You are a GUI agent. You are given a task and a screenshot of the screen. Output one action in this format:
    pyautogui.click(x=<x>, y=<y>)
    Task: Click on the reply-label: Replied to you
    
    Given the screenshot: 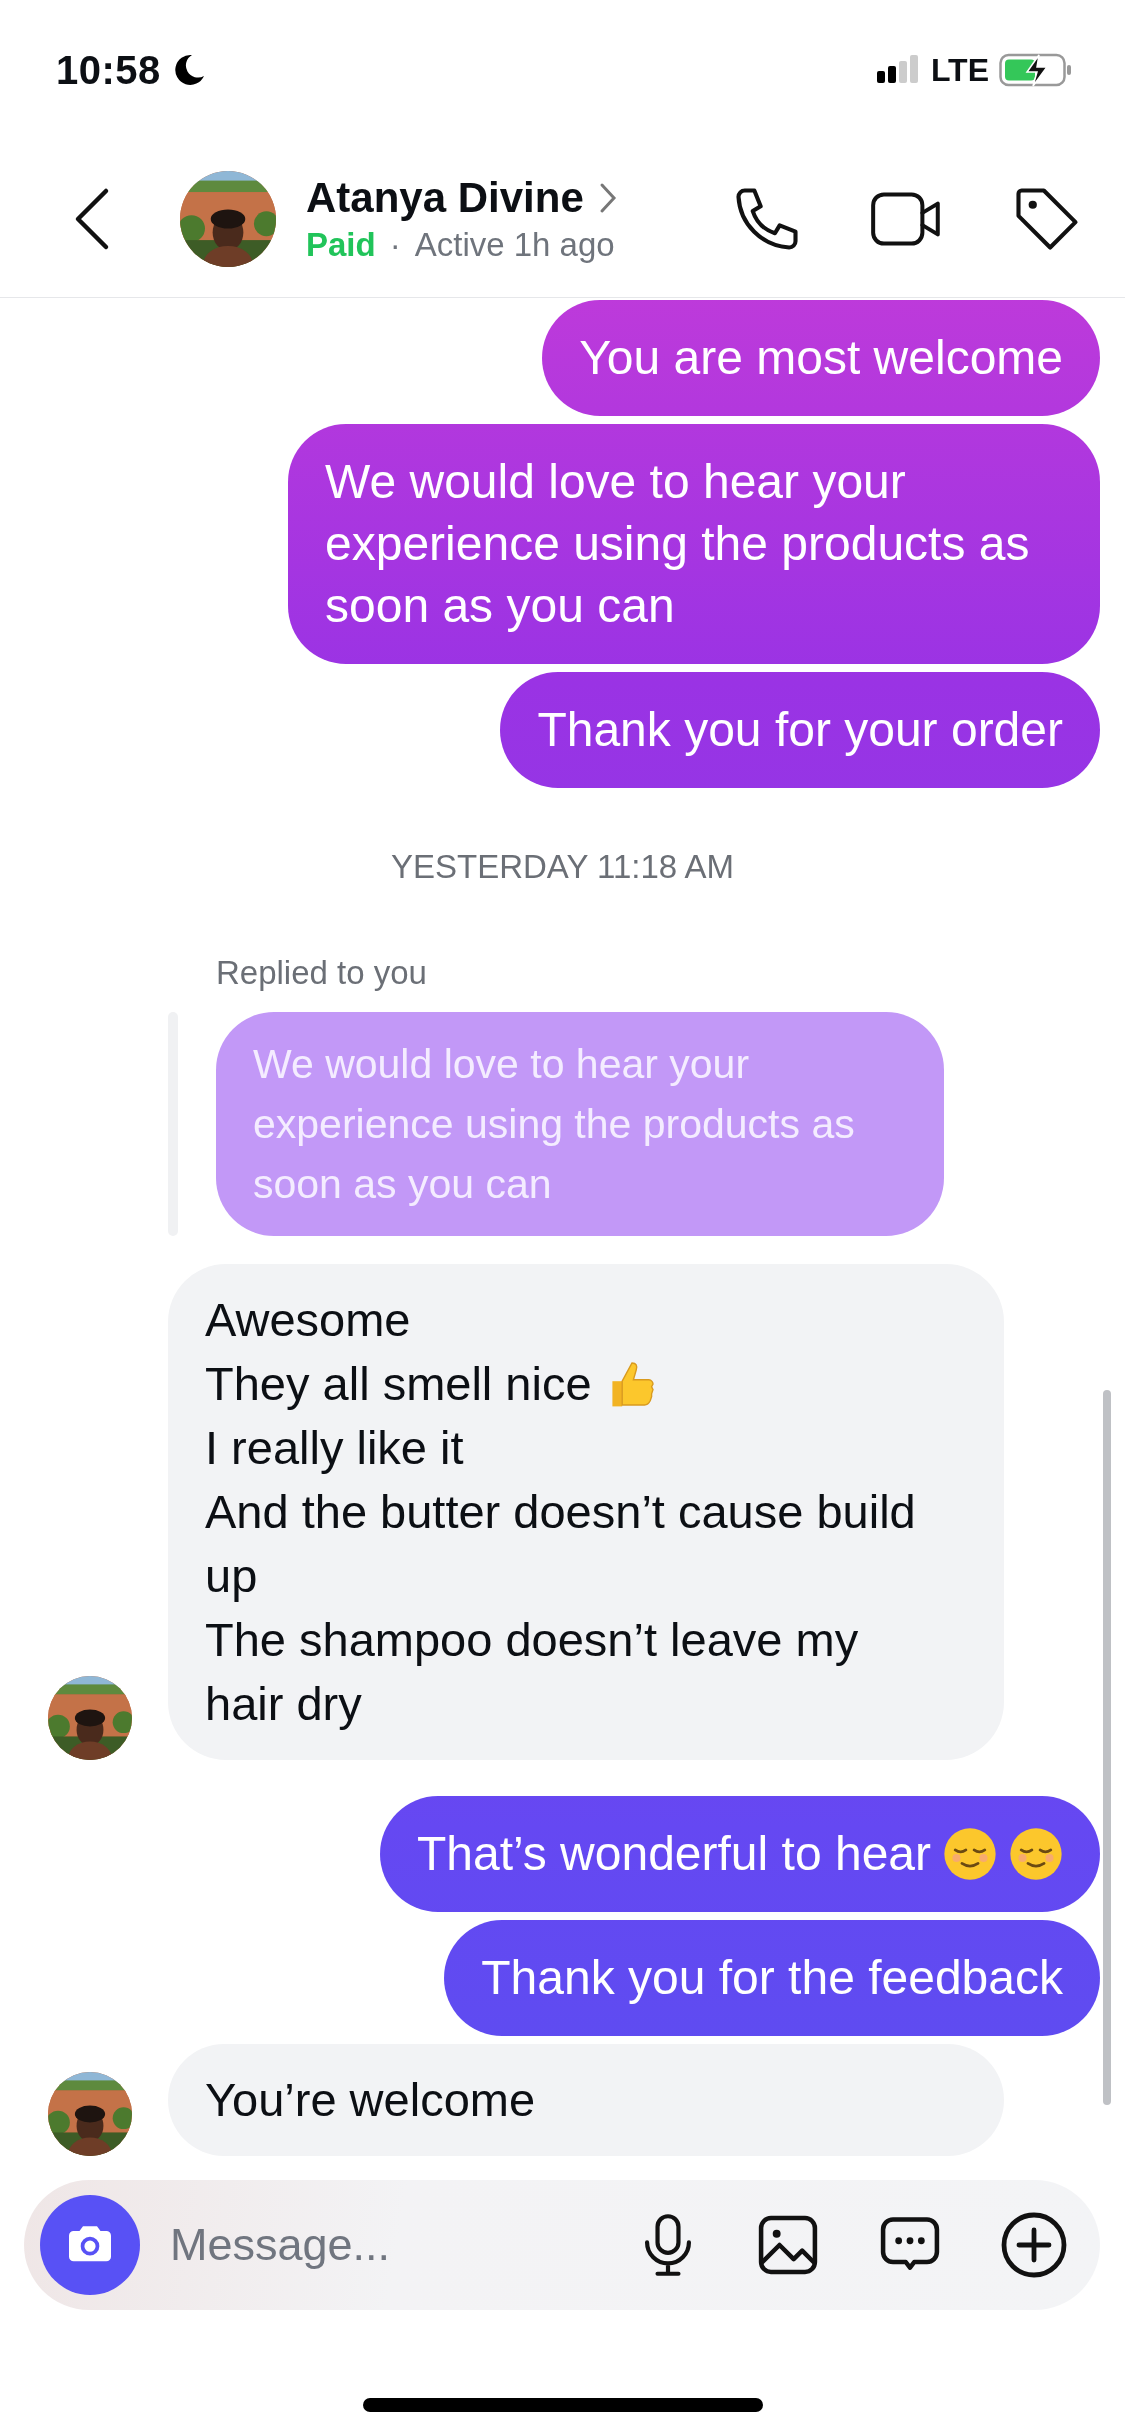 What is the action you would take?
    pyautogui.click(x=322, y=973)
    